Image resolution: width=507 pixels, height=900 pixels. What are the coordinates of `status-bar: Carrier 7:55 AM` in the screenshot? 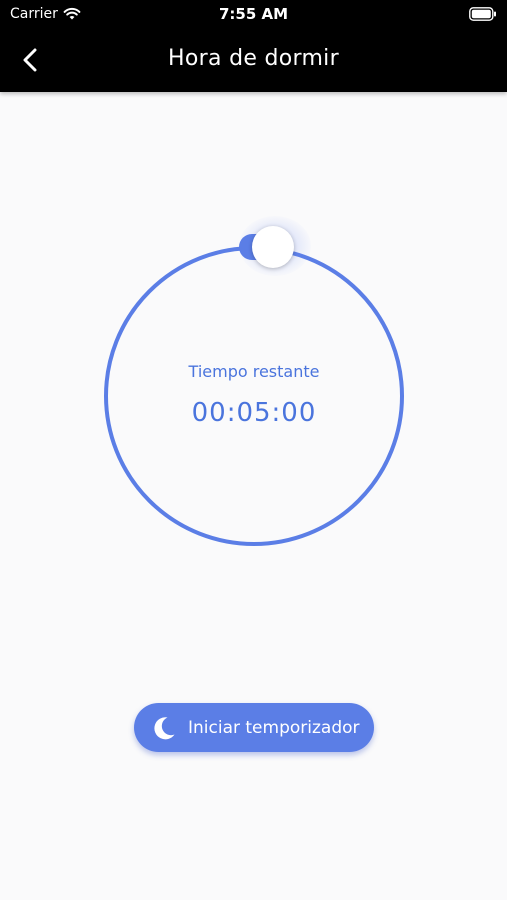 It's located at (253, 14).